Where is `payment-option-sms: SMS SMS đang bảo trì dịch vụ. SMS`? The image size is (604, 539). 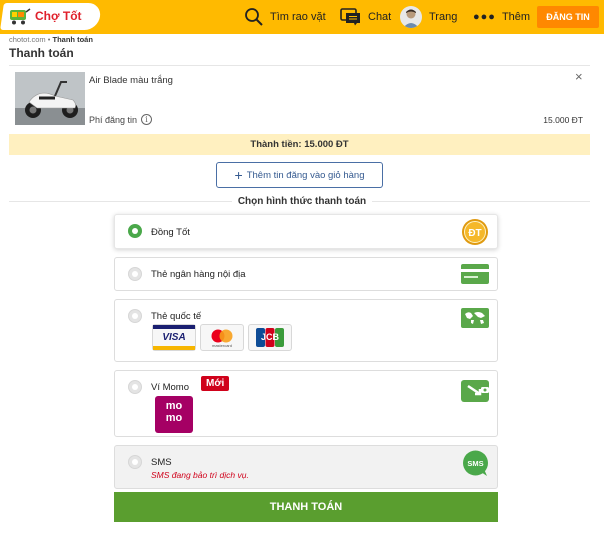 payment-option-sms: SMS SMS đang bảo trì dịch vụ. SMS is located at coordinates (306, 467).